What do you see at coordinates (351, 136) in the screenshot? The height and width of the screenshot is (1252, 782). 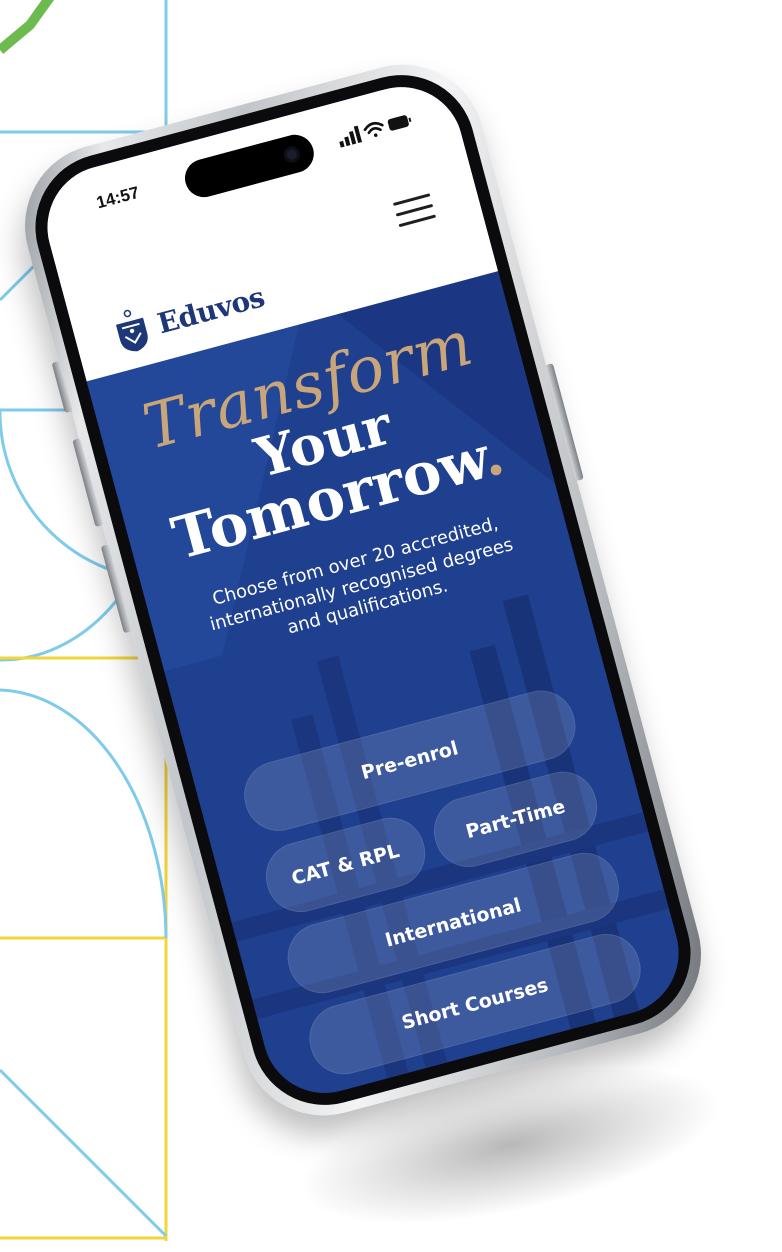 I see `signal-icon` at bounding box center [351, 136].